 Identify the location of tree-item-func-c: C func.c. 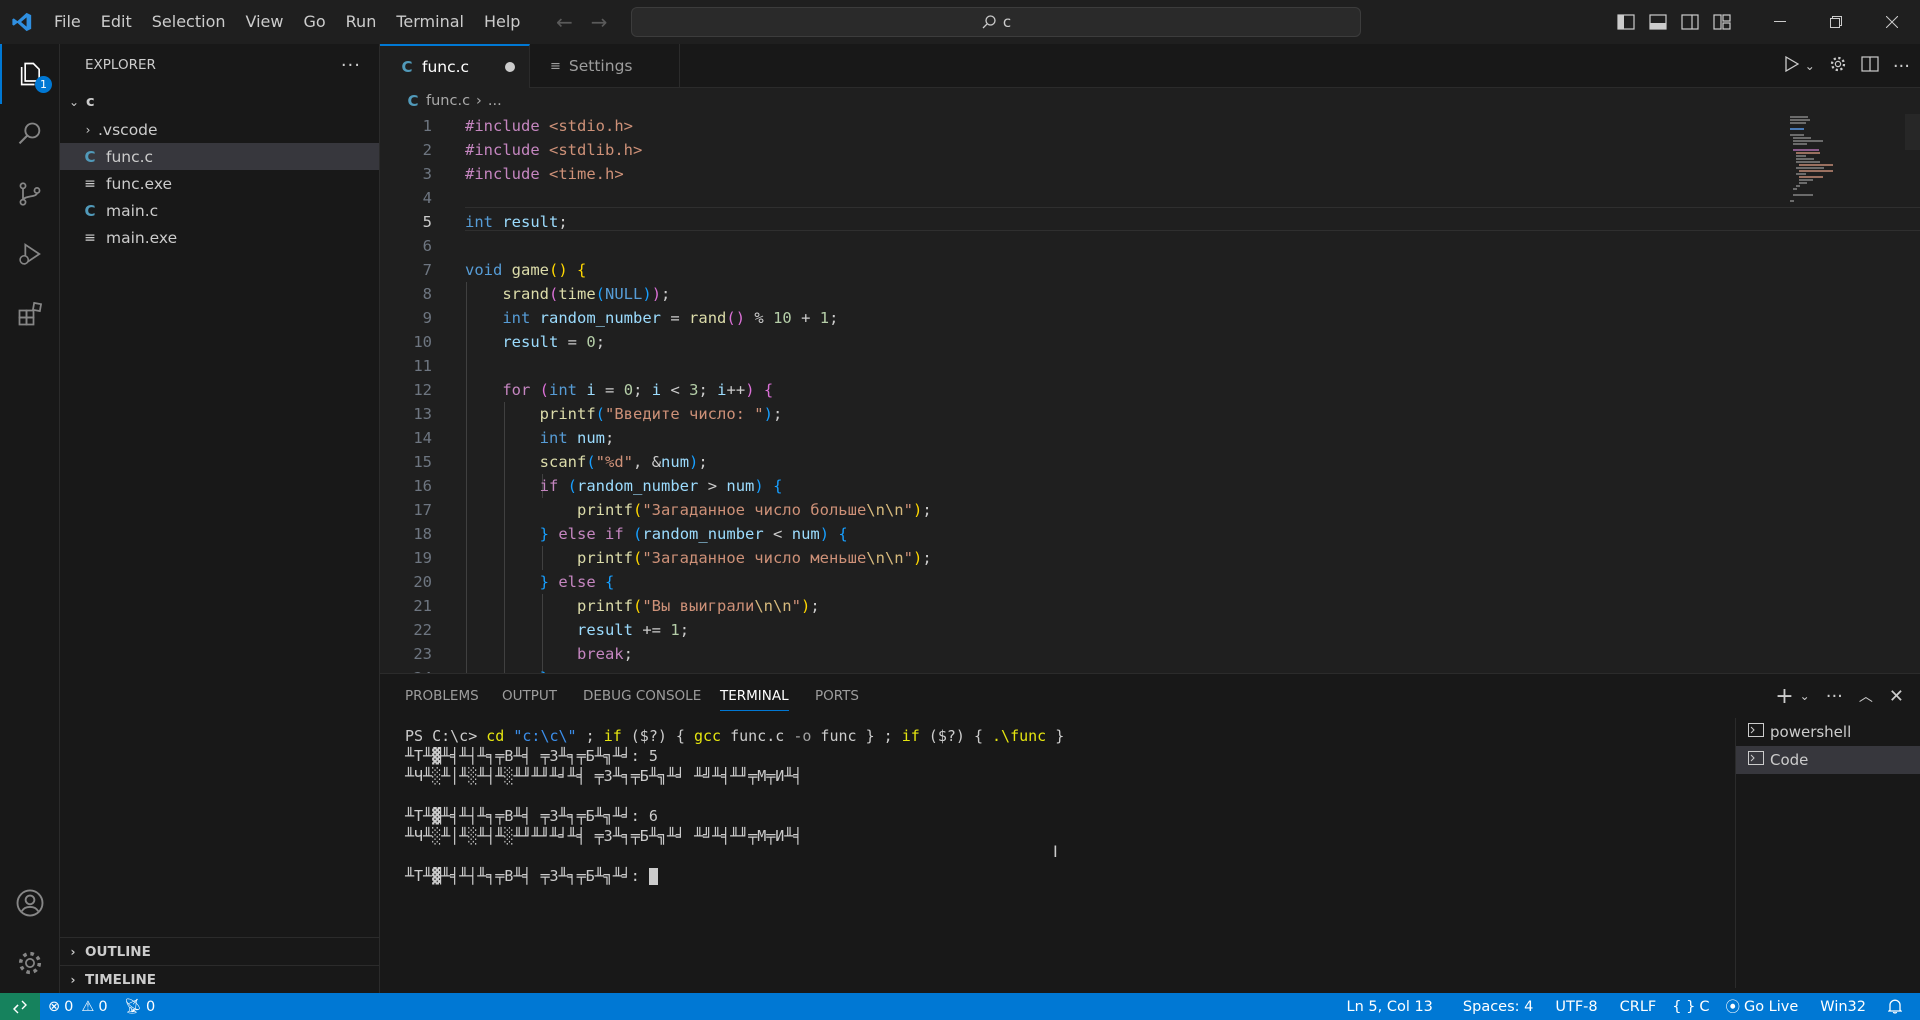
(219, 156).